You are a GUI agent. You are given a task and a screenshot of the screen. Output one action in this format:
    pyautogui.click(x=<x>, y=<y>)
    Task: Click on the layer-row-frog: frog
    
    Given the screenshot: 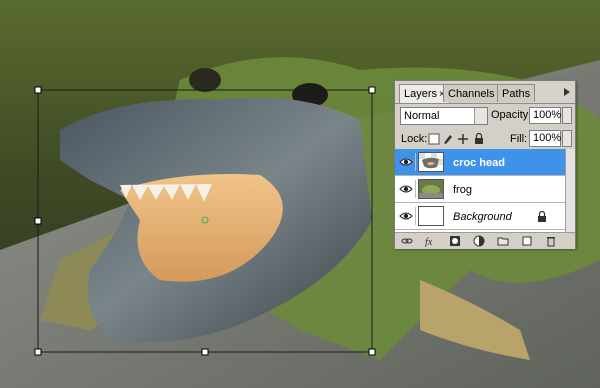 What is the action you would take?
    pyautogui.click(x=480, y=189)
    